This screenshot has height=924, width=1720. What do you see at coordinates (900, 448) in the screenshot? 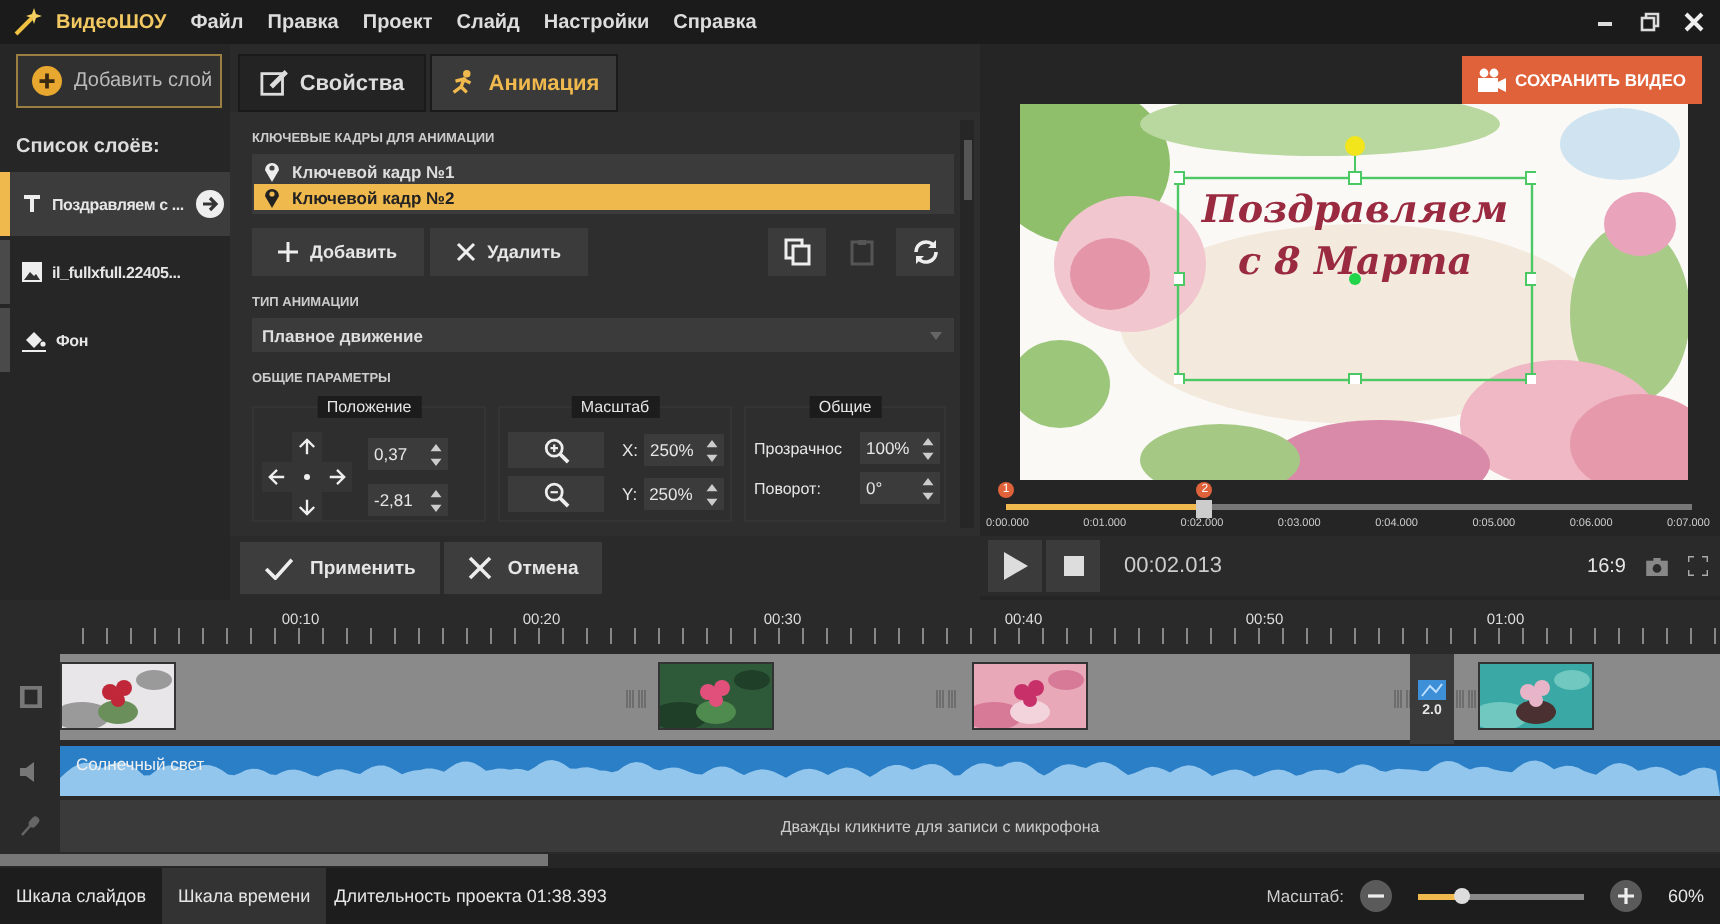
I see `opacity-field: 100%` at bounding box center [900, 448].